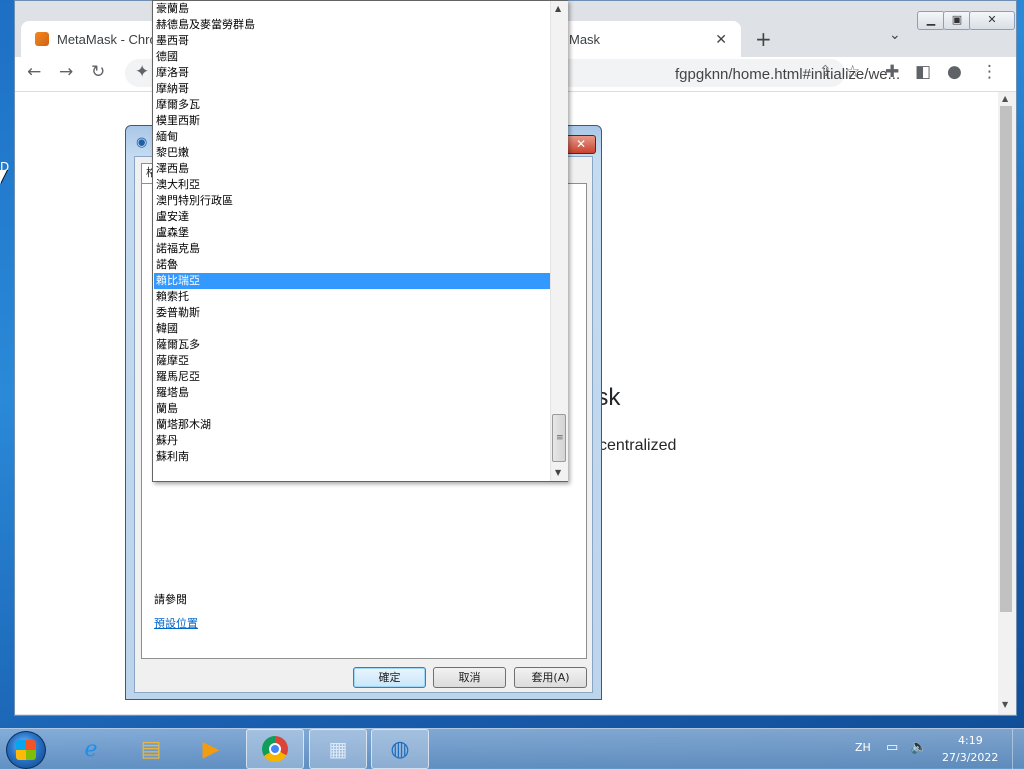 The image size is (1024, 769). Describe the element at coordinates (550, 677) in the screenshot. I see `apply-button: 套用(A)` at that location.